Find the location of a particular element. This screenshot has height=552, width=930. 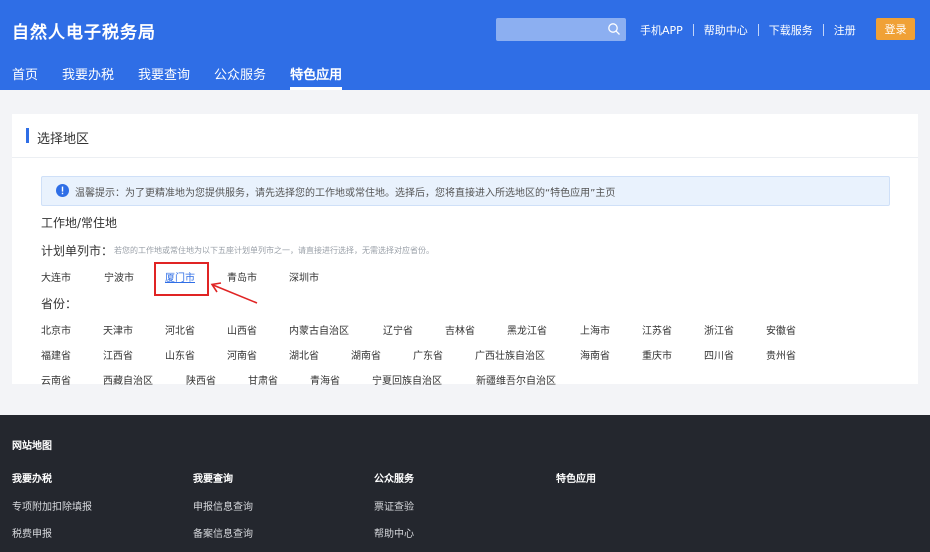

nav-special-apps: 特色应用 is located at coordinates (316, 77).